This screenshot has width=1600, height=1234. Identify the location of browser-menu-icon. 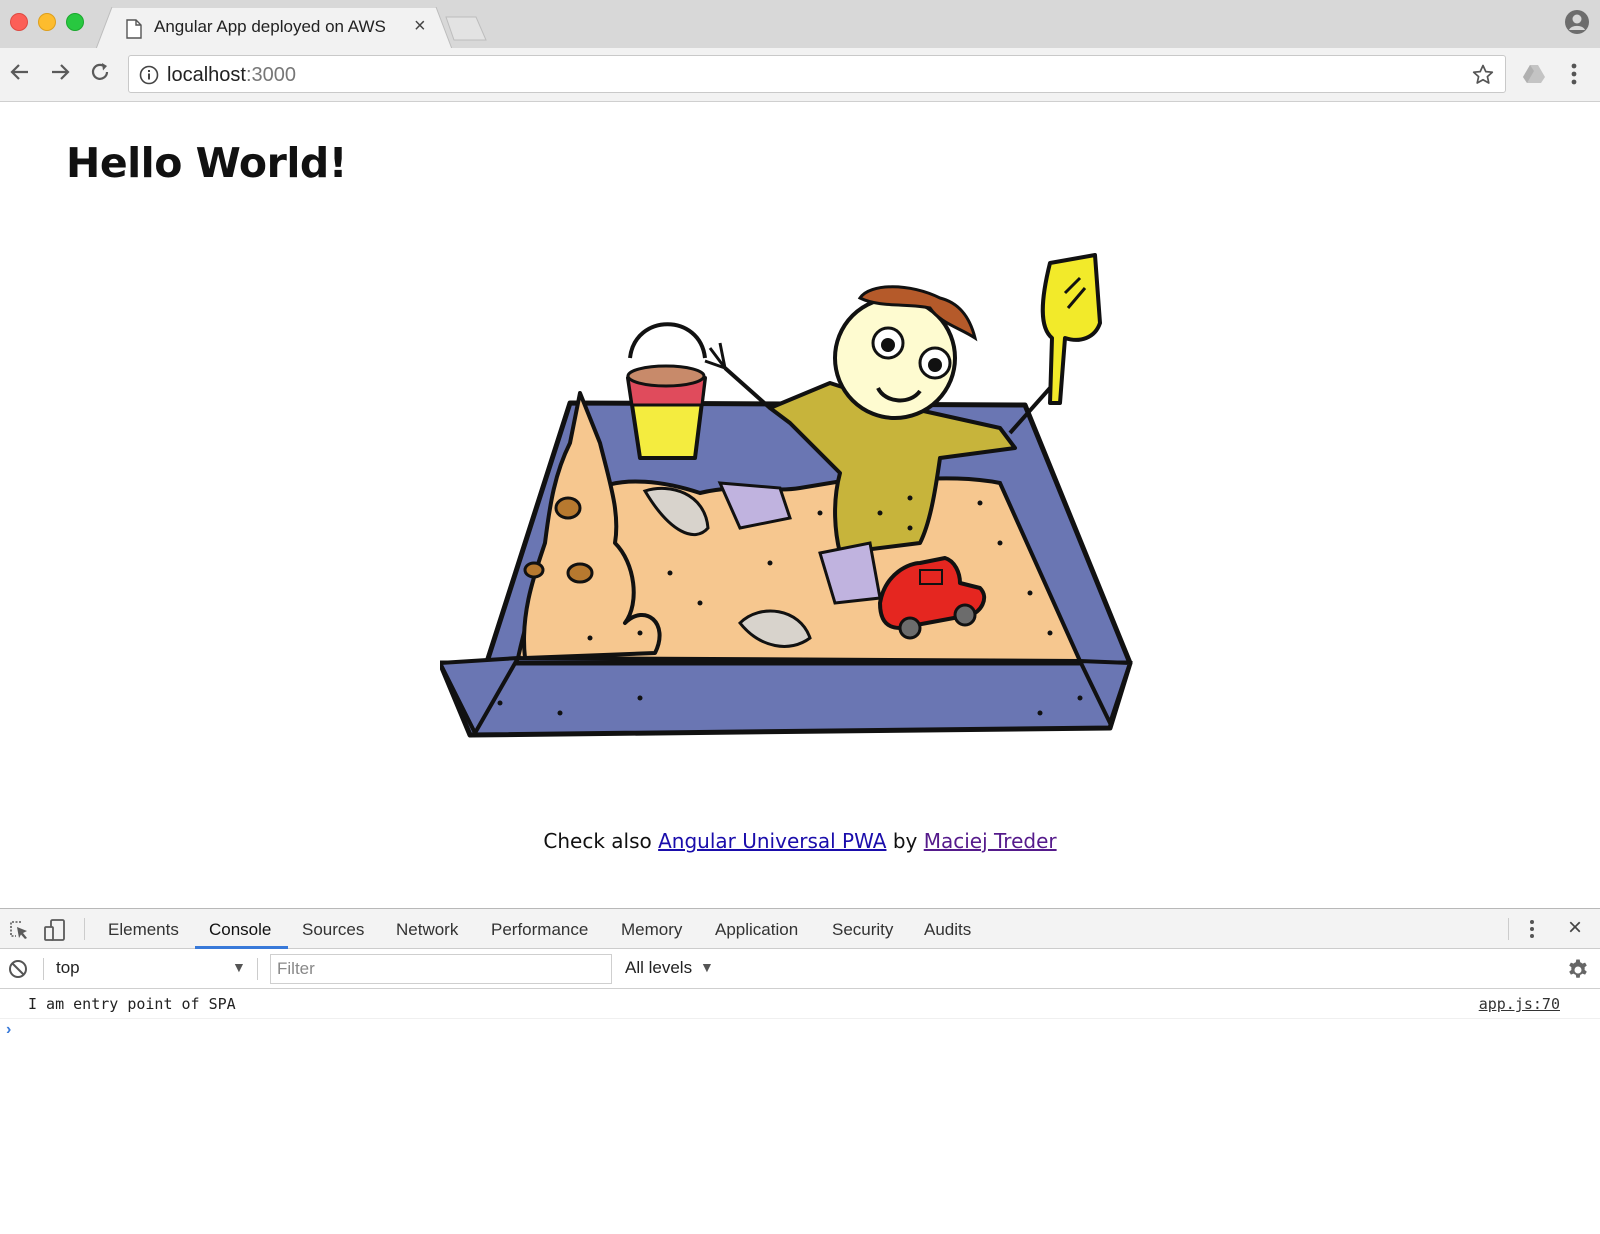
(1574, 74).